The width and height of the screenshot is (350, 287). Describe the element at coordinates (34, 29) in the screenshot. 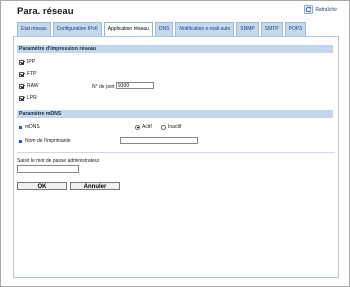

I see `tab-etat-reseau: Etat réseau` at that location.